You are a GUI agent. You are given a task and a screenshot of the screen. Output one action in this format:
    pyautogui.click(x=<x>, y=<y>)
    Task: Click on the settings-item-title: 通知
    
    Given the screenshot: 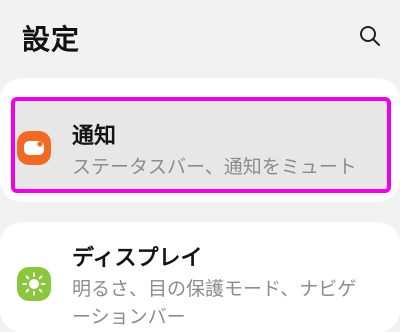 What is the action you would take?
    pyautogui.click(x=94, y=136)
    